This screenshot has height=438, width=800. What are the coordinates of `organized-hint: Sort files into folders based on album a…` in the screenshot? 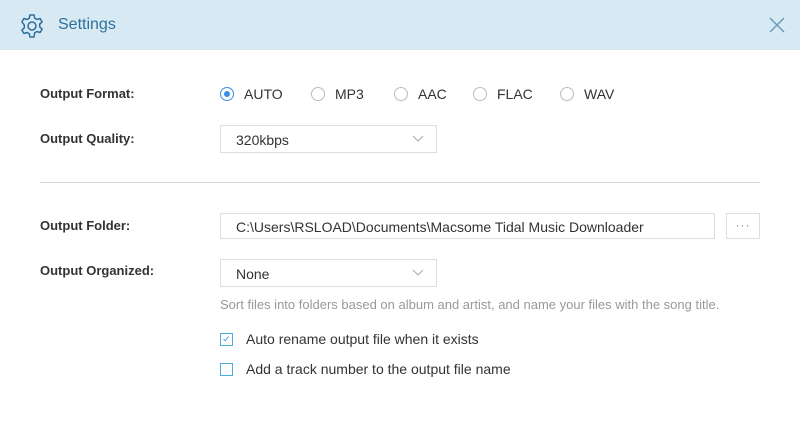 It's located at (470, 304).